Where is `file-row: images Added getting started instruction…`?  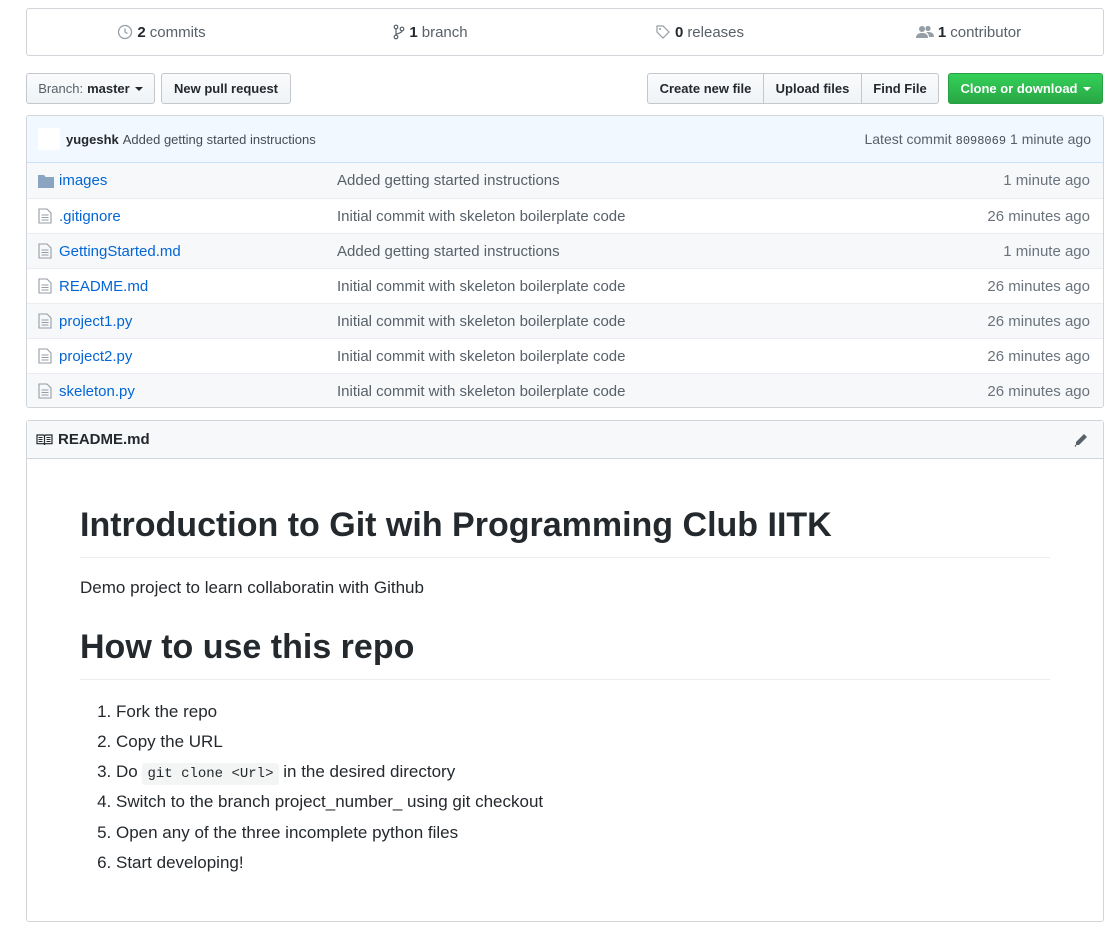
file-row: images Added getting started instruction… is located at coordinates (565, 180).